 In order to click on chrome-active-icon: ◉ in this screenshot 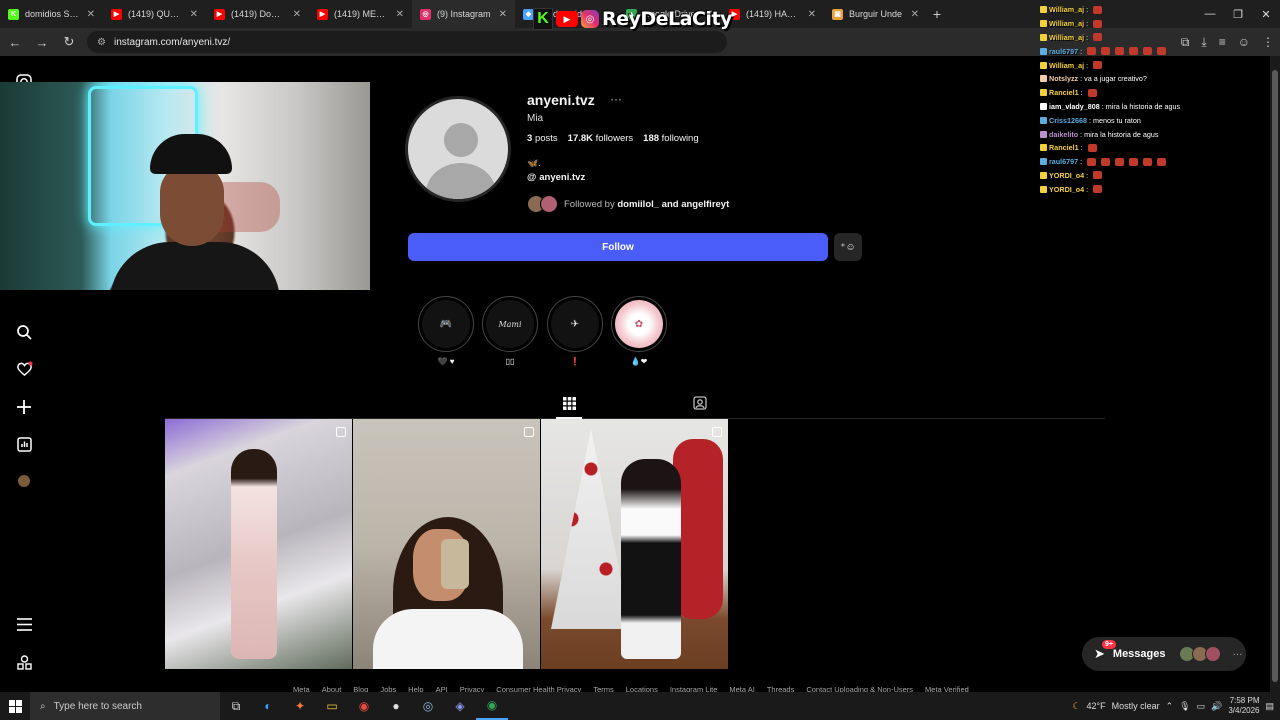, I will do `click(492, 706)`.